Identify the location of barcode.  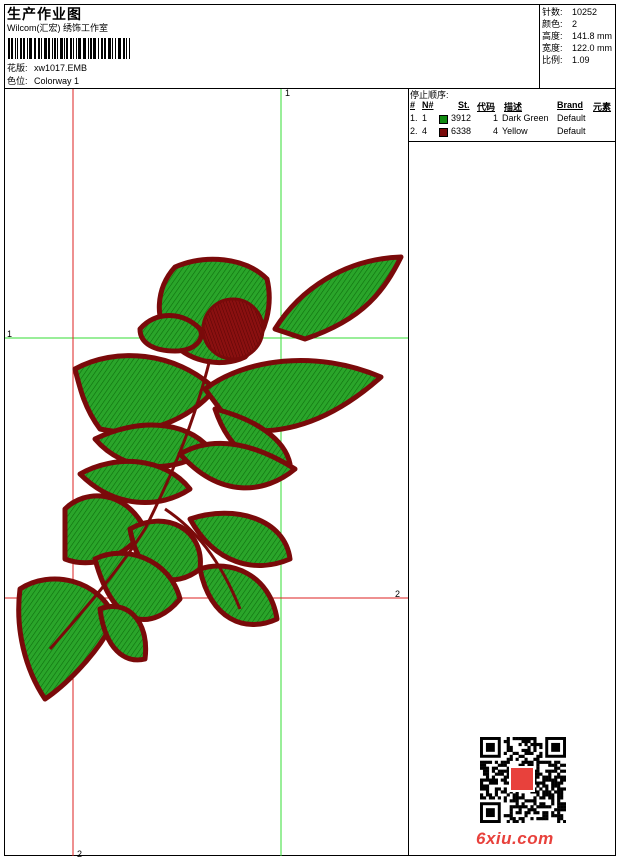
(69, 48).